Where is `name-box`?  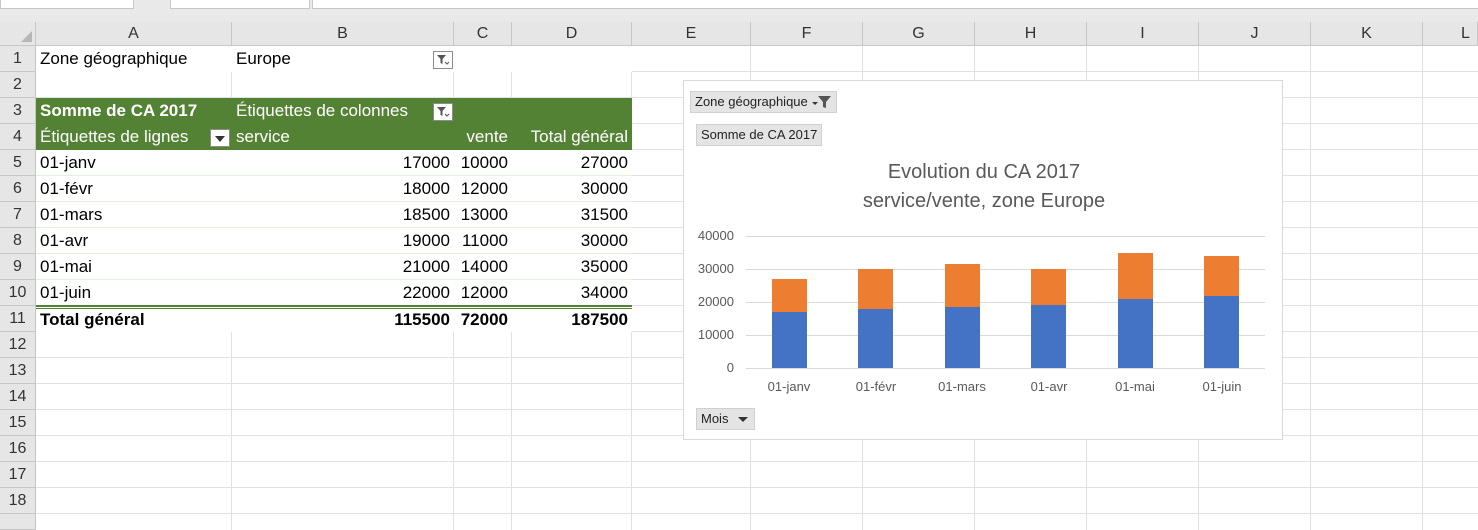 name-box is located at coordinates (67, 4).